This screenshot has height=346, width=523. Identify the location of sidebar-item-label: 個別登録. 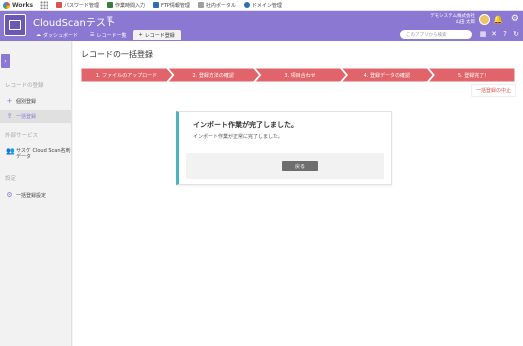
(26, 101).